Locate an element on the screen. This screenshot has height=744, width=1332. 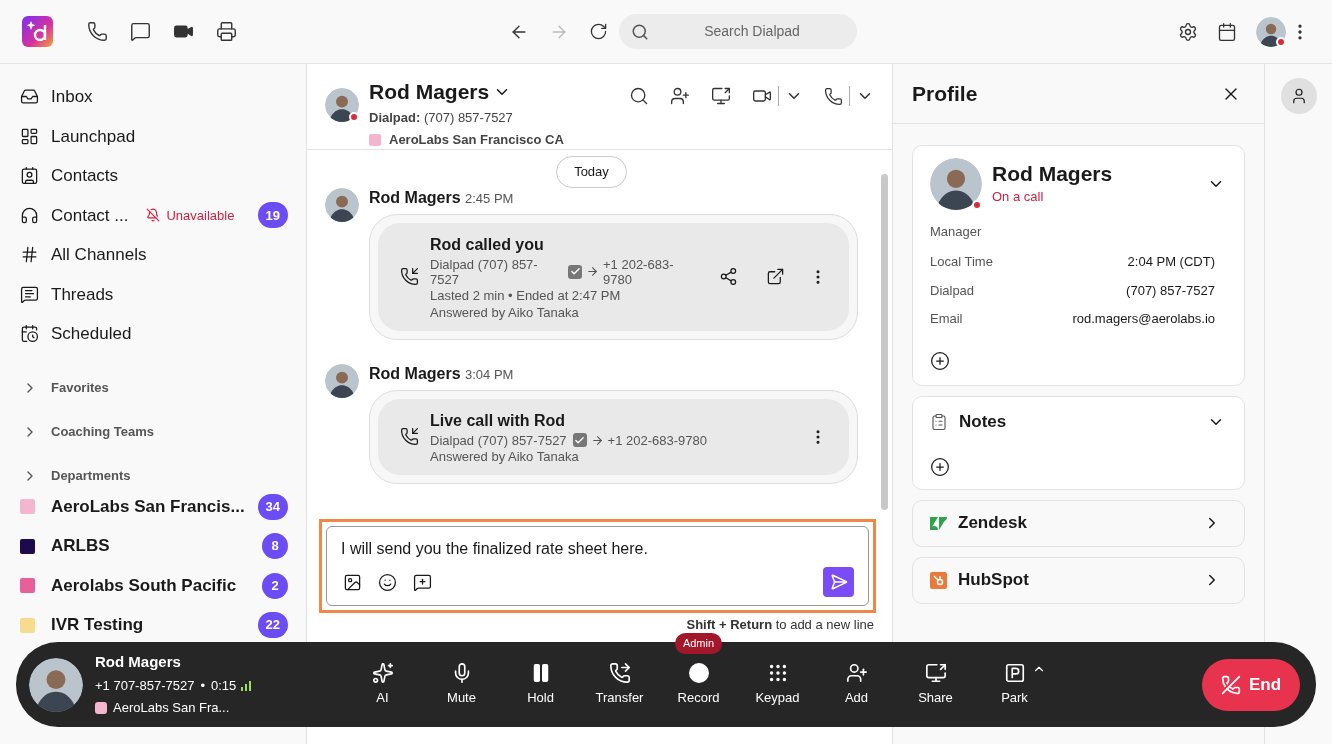
calendar-icon is located at coordinates (1227, 31).